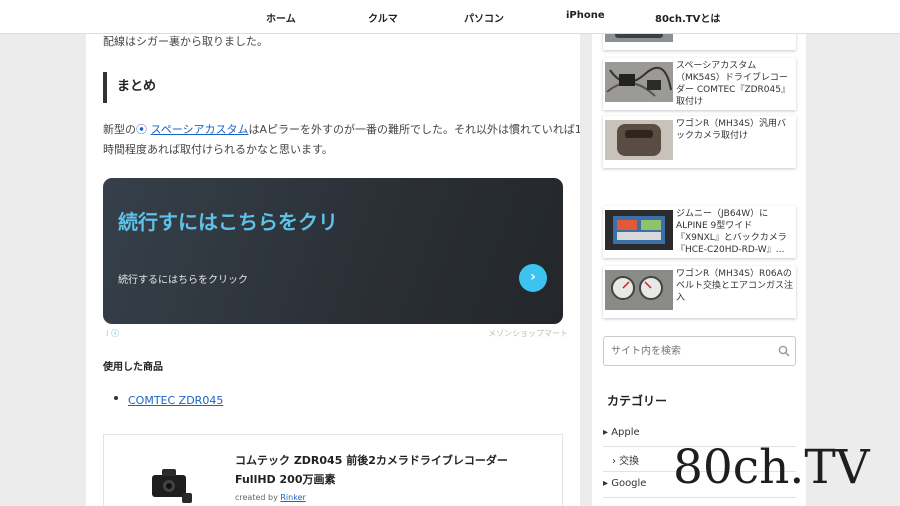 The height and width of the screenshot is (506, 900). What do you see at coordinates (119, 129) in the screenshot?
I see `paragraph-prefix: 新型の` at bounding box center [119, 129].